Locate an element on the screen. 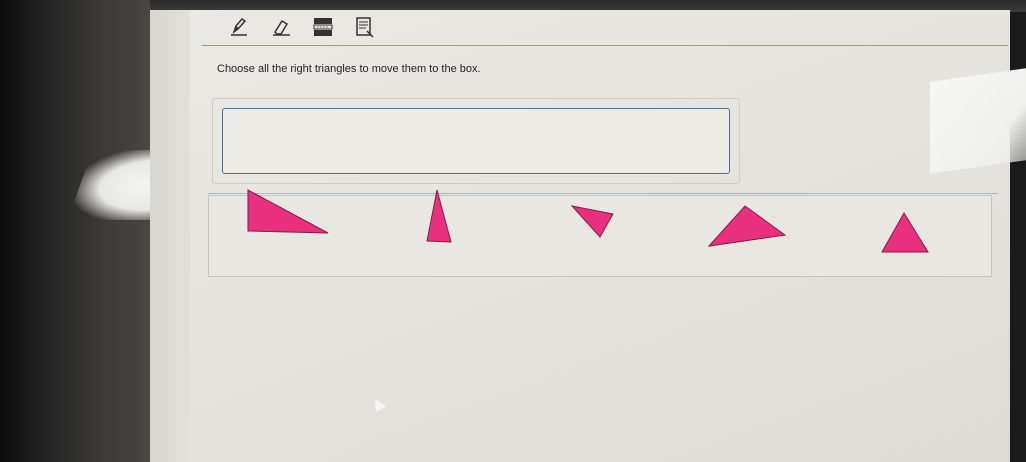  screen-glare-right is located at coordinates (978, 121).